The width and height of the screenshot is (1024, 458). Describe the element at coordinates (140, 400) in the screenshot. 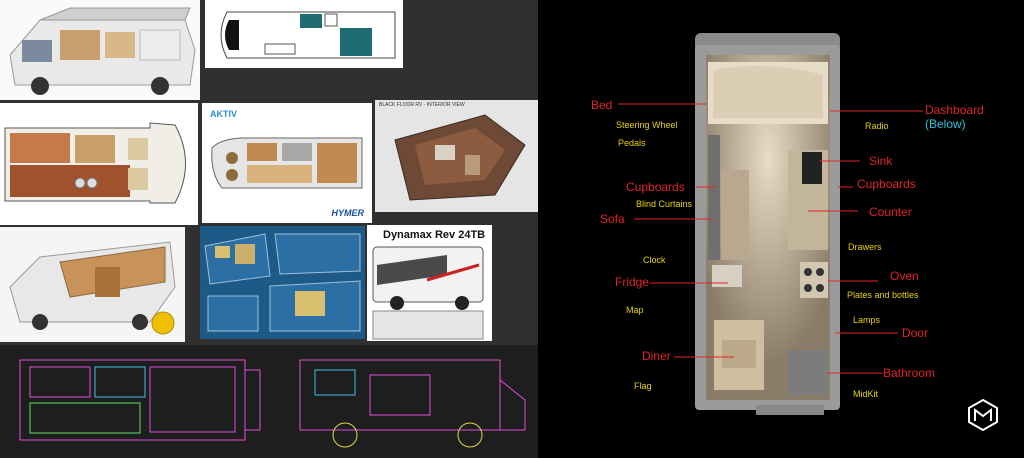

I see `cad-top-view` at that location.